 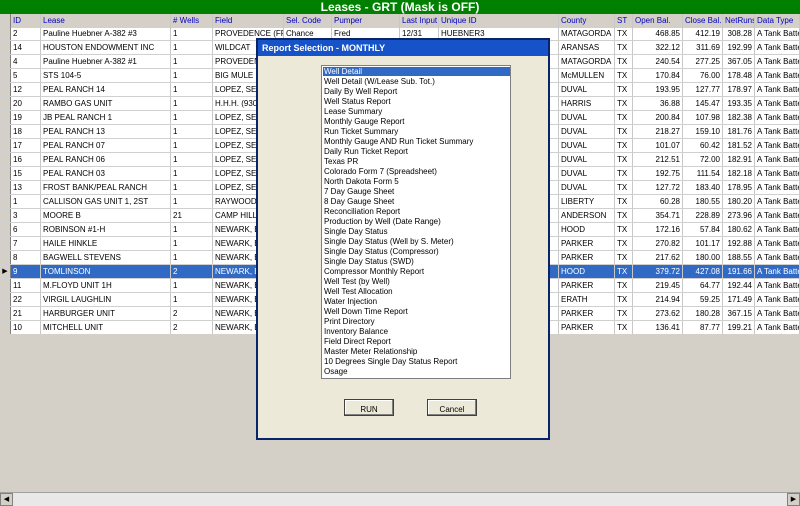 I want to click on table-cell: 5, so click(x=26, y=75).